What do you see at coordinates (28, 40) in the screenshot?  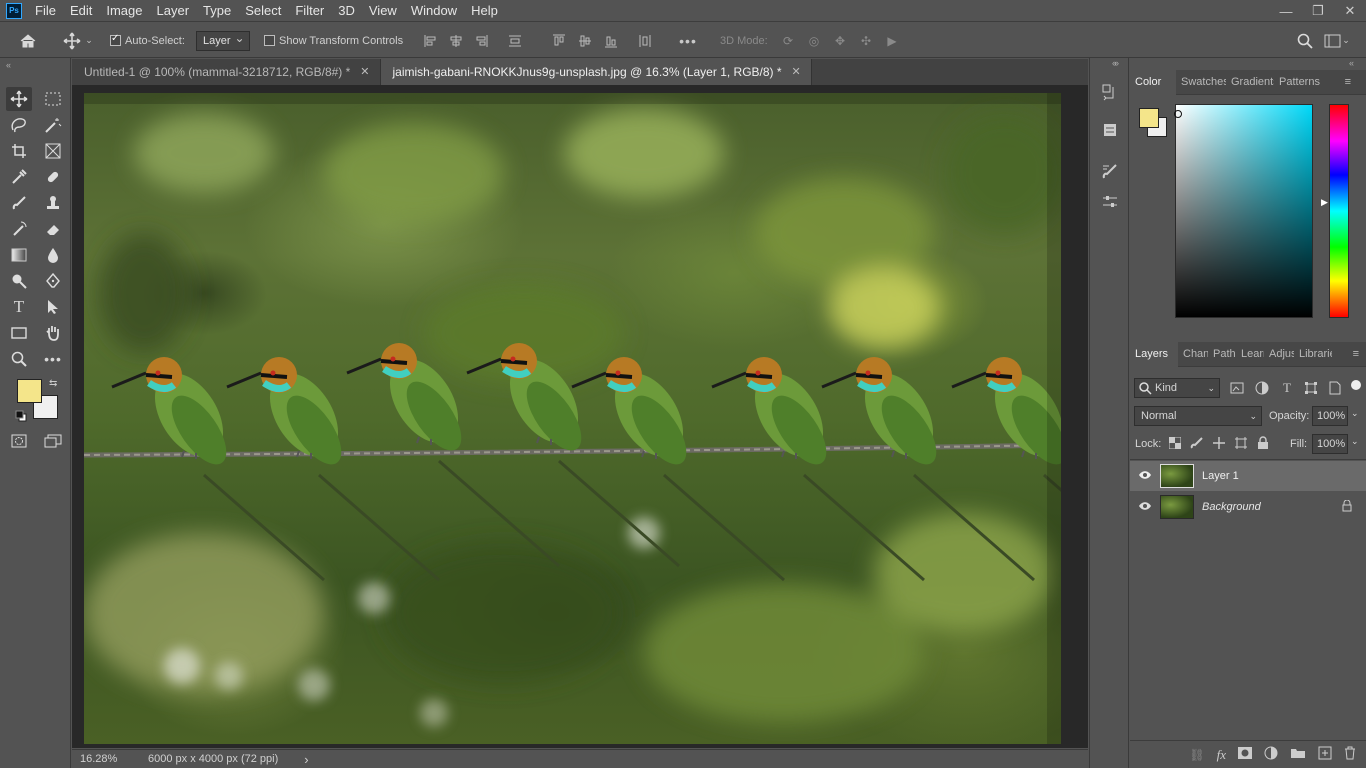 I see `home-icon` at bounding box center [28, 40].